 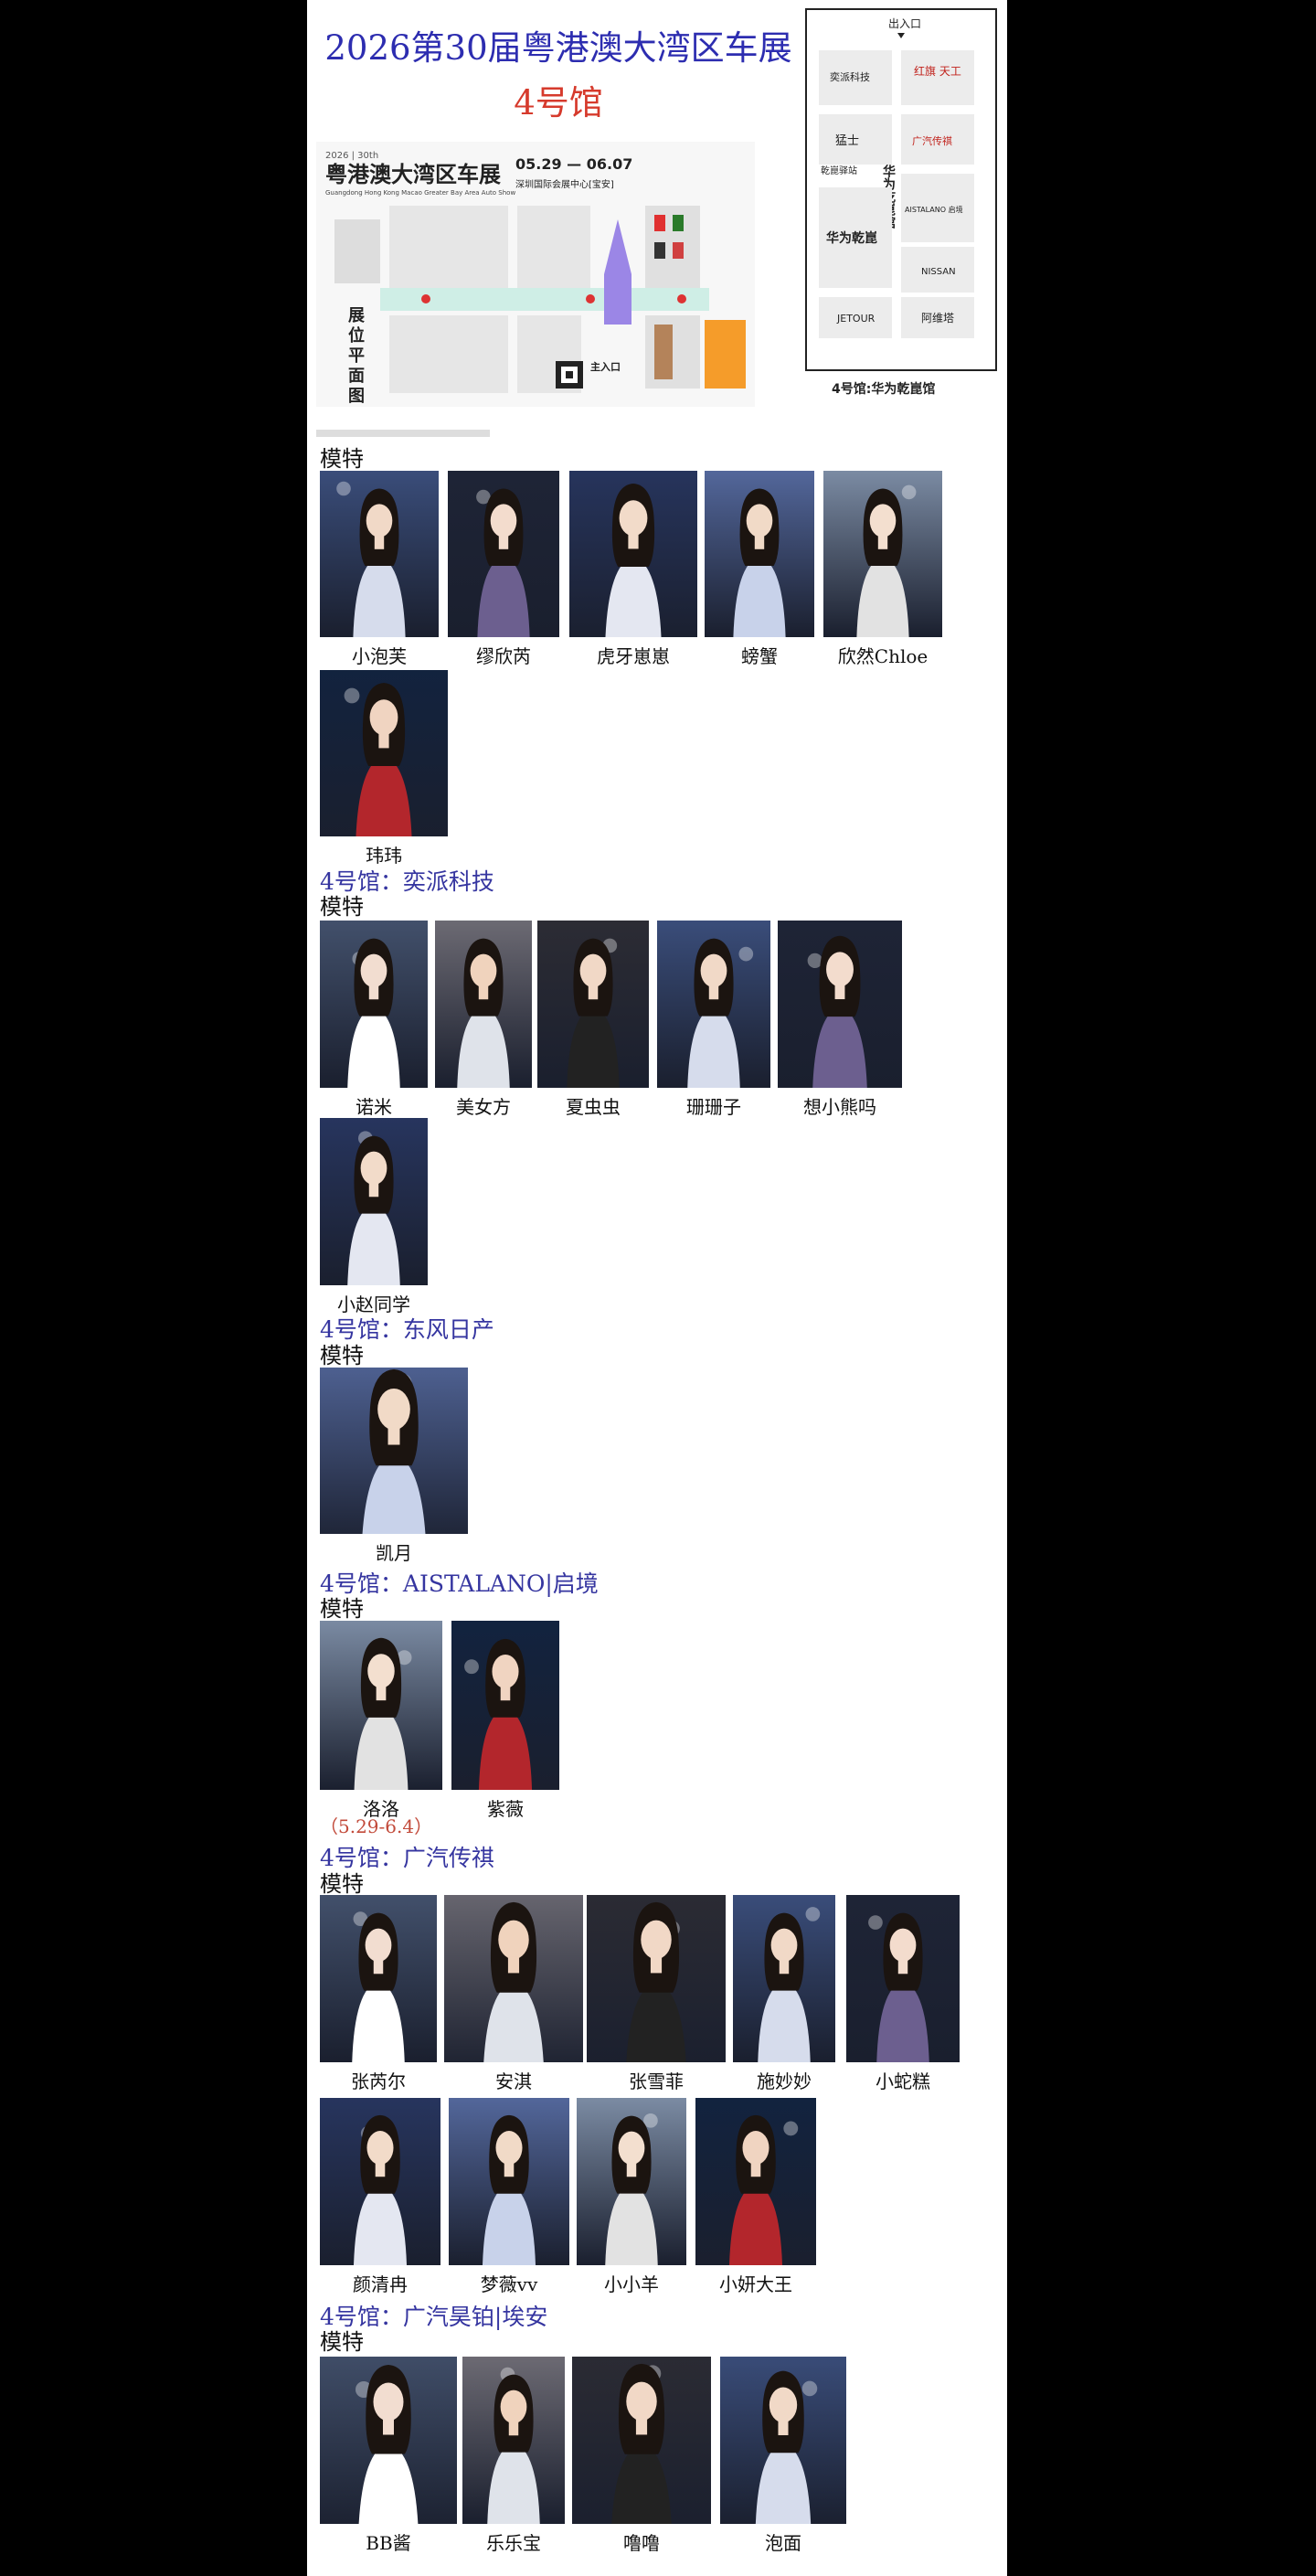 I want to click on hall-booth-label: 华为乾崑, so click(x=851, y=238).